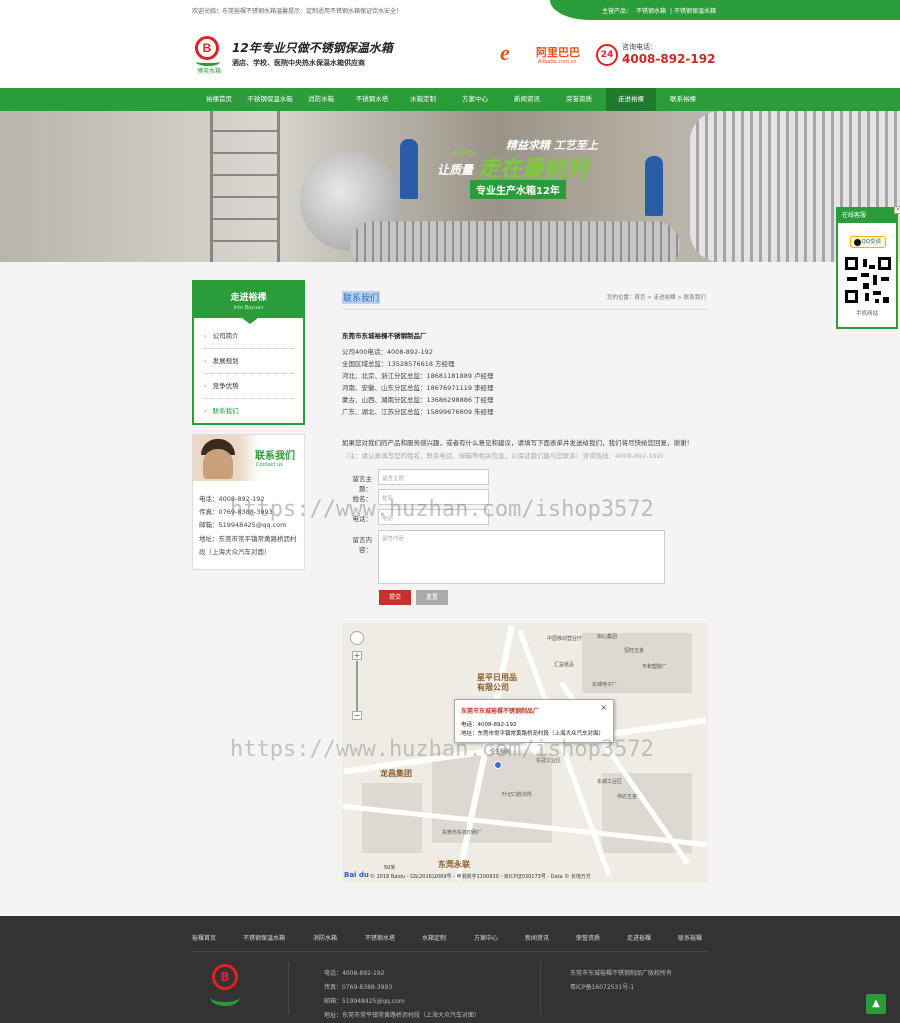 This screenshot has width=900, height=1023. Describe the element at coordinates (418, 412) in the screenshot. I see `info-line: 广东、湖北、江苏分区总监：15899676809 朱经理` at that location.